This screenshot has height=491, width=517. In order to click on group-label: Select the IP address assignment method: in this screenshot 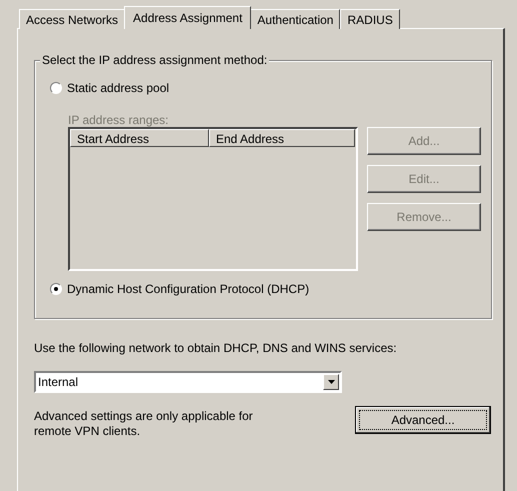, I will do `click(155, 60)`.